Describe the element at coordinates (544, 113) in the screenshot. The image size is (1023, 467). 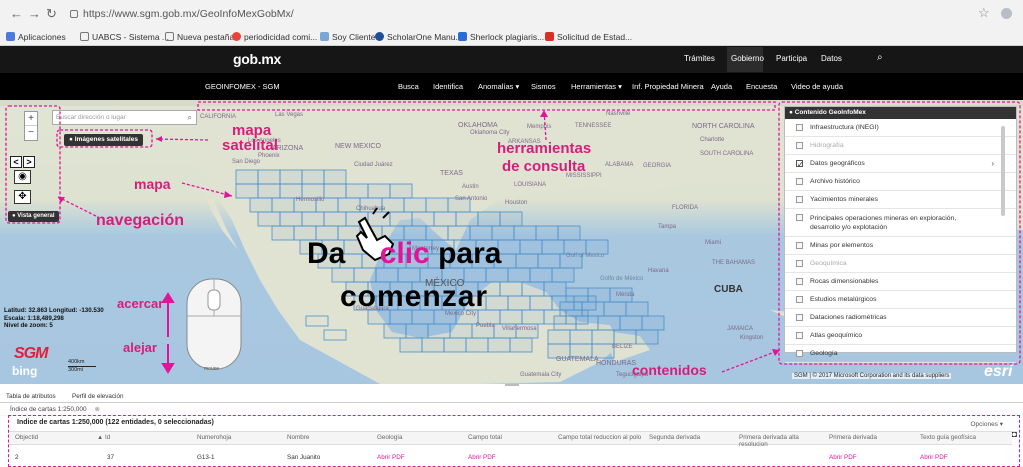
I see `arrowhead-tools` at that location.